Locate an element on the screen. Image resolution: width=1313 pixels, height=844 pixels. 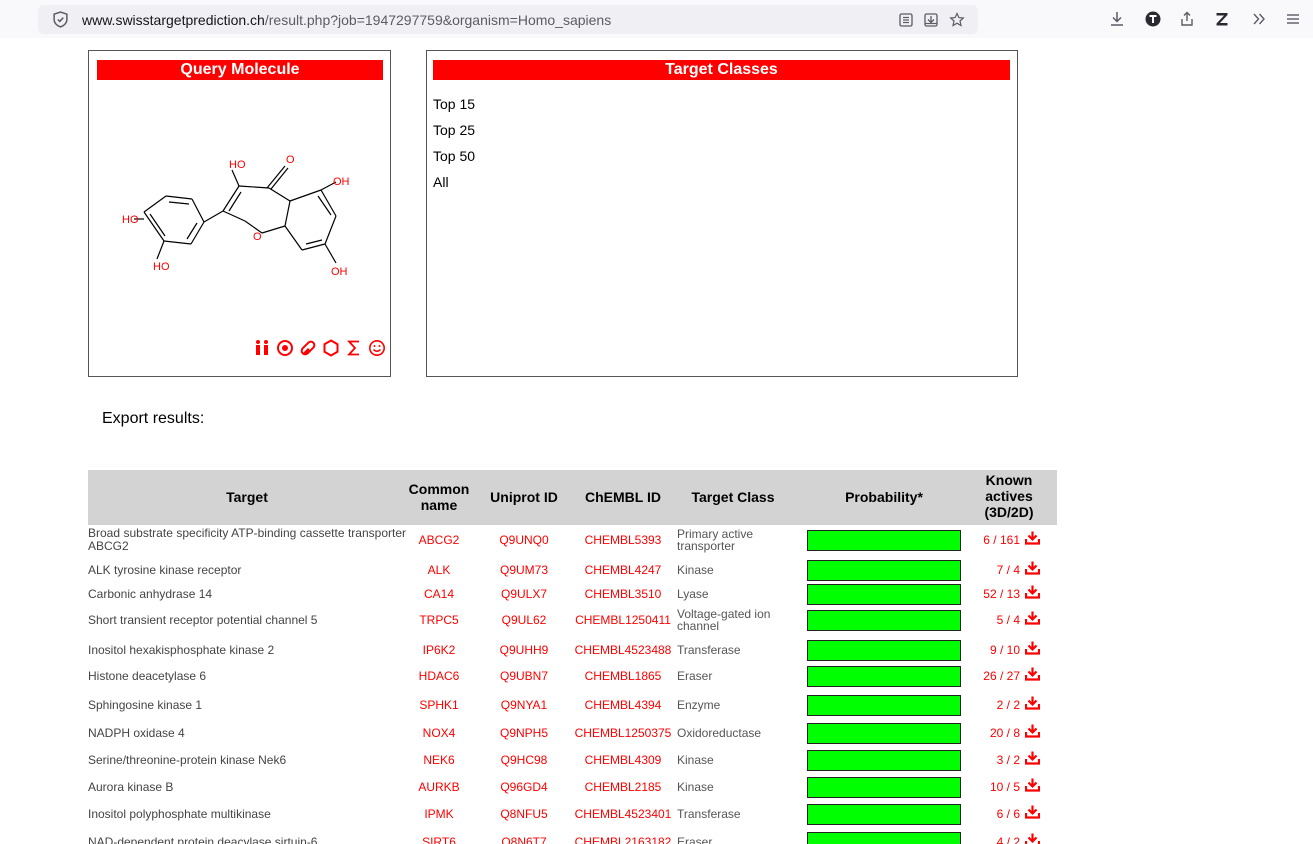
downloads-icon is located at coordinates (1117, 19).